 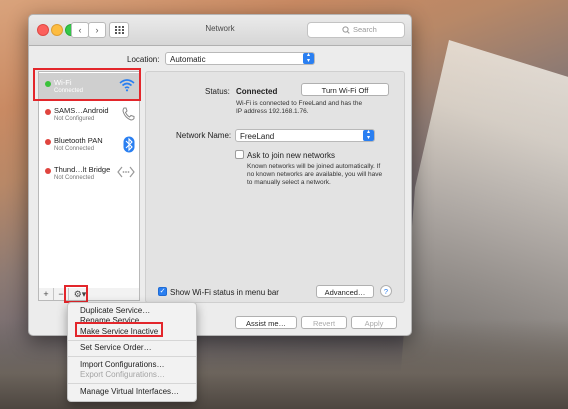 I want to click on network-name-label: Network Name:, so click(x=204, y=135).